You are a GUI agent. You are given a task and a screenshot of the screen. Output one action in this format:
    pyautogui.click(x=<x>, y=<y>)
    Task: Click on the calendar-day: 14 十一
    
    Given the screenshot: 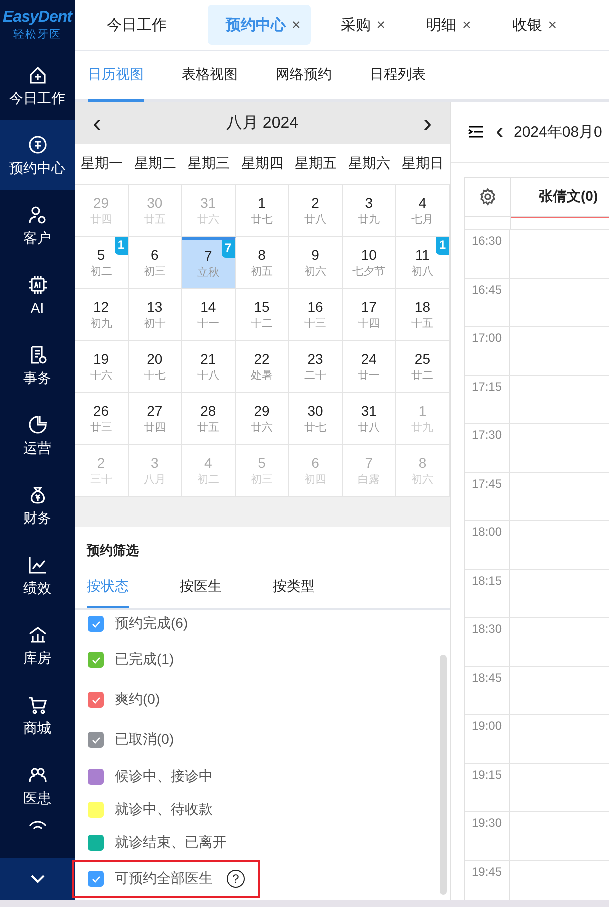 What is the action you would take?
    pyautogui.click(x=209, y=315)
    